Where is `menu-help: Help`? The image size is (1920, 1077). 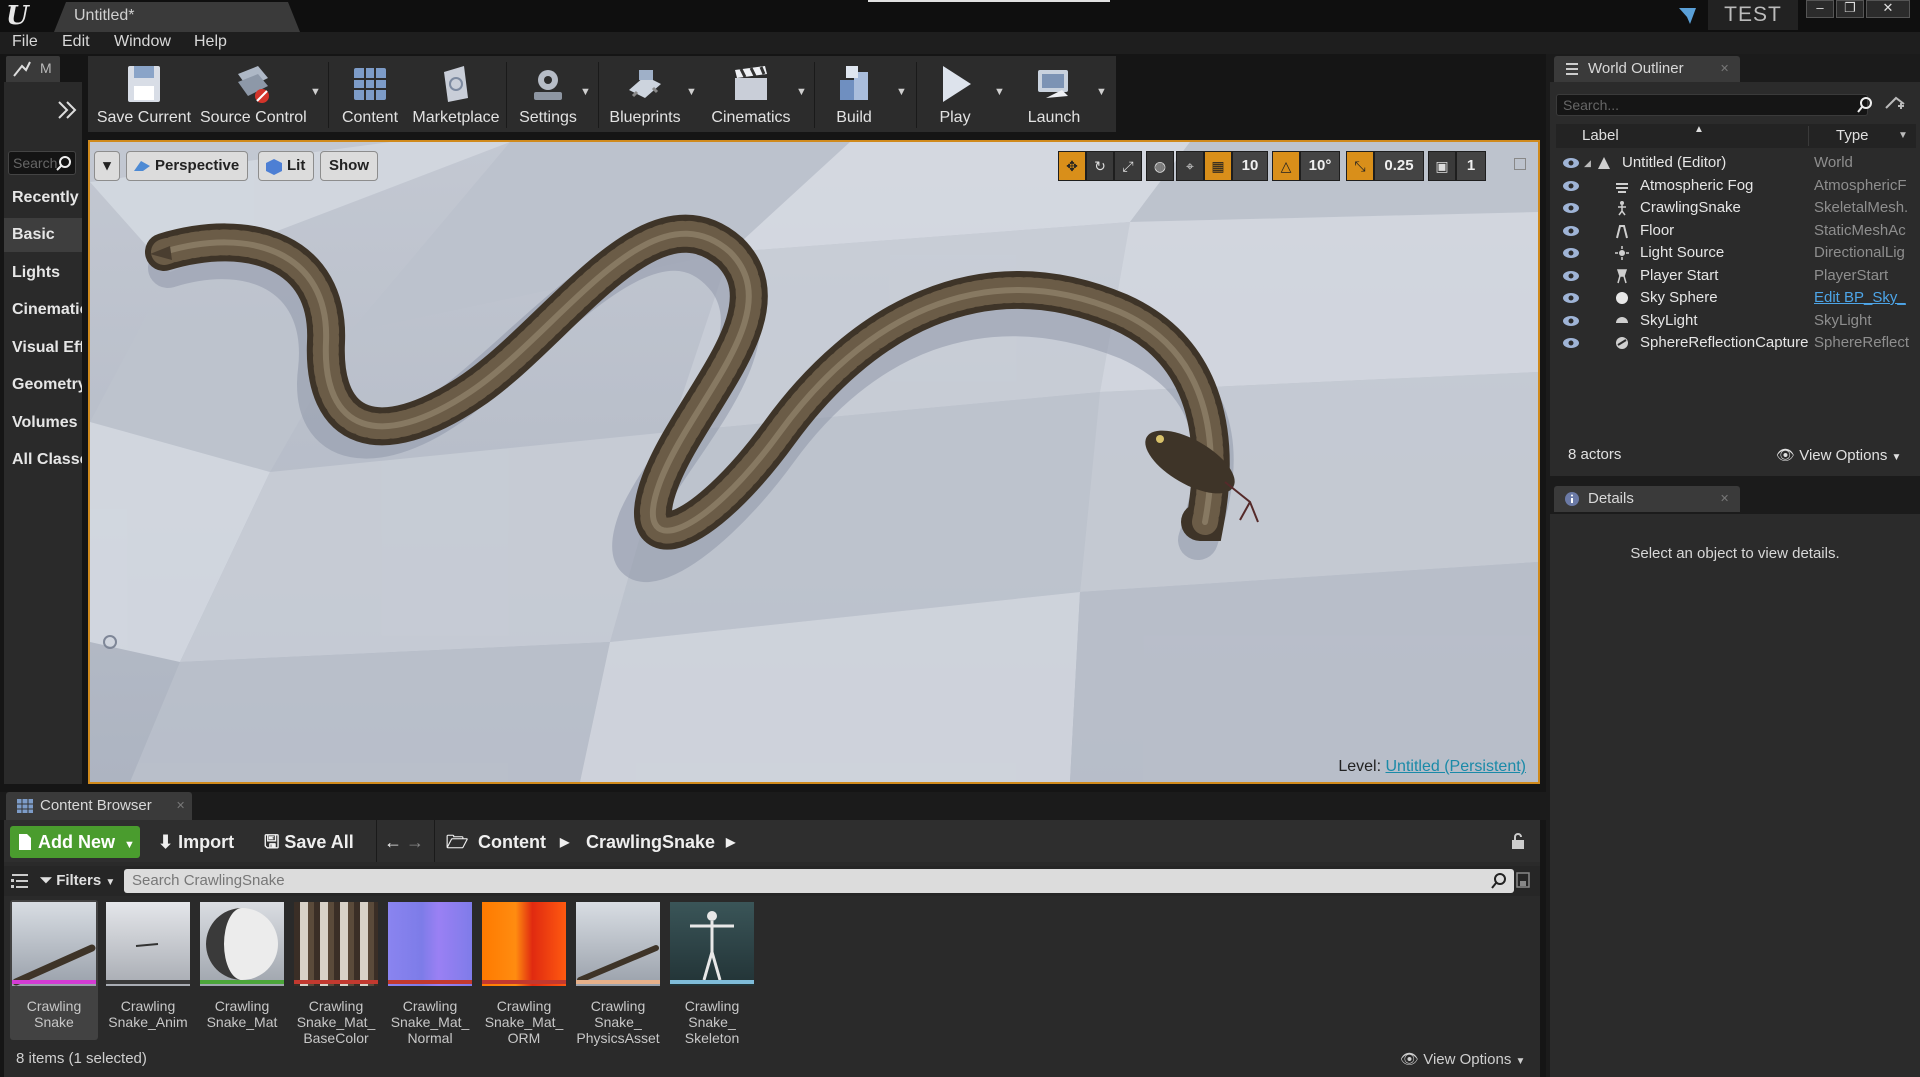
menu-help: Help is located at coordinates (210, 42).